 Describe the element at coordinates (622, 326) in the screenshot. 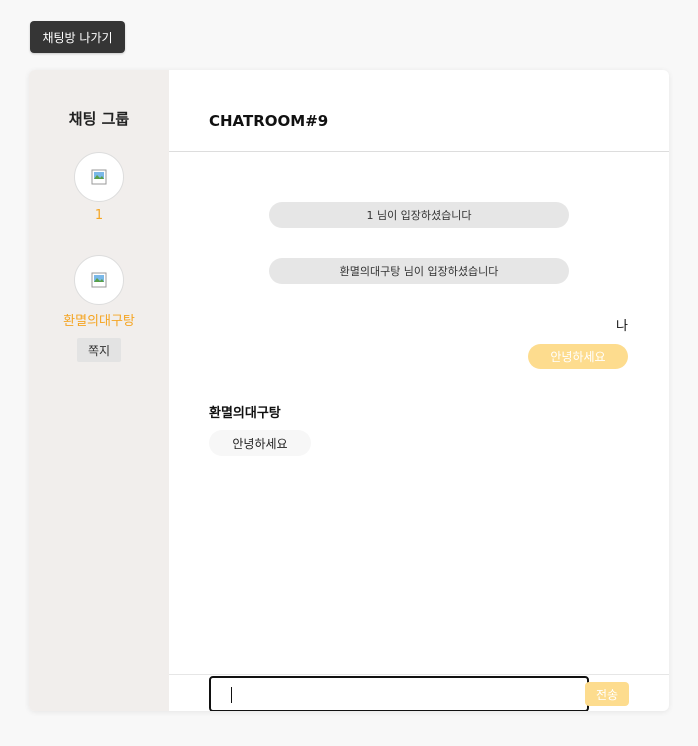

I see `my-name-label: 나` at that location.